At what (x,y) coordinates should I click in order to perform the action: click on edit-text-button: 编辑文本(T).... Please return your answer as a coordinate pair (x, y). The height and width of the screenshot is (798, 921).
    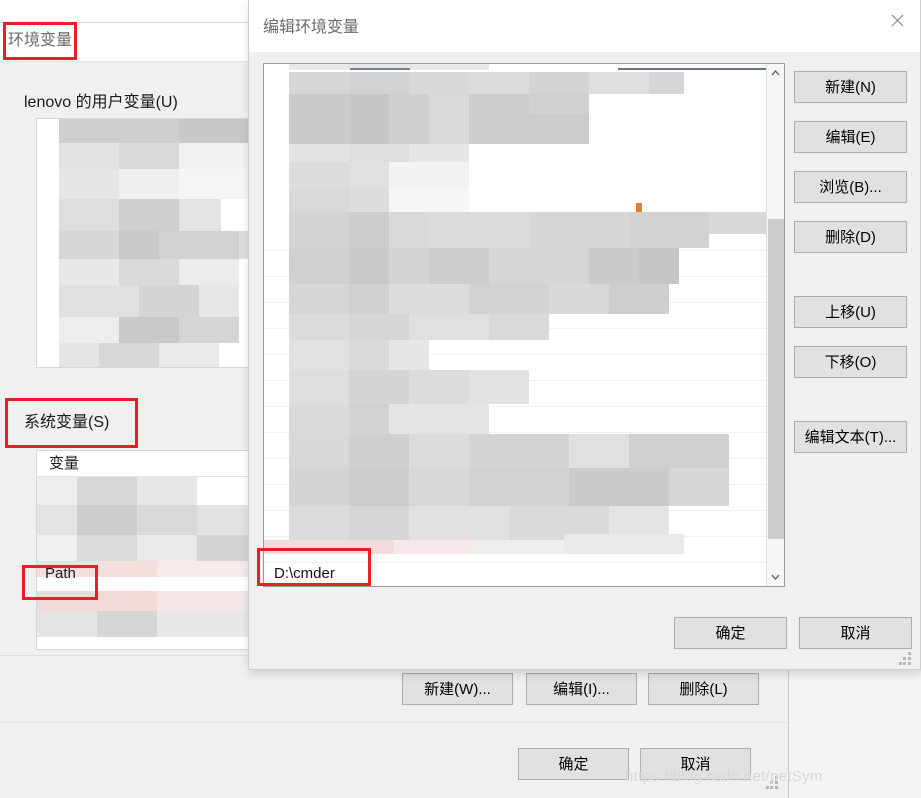
    Looking at the image, I should click on (850, 437).